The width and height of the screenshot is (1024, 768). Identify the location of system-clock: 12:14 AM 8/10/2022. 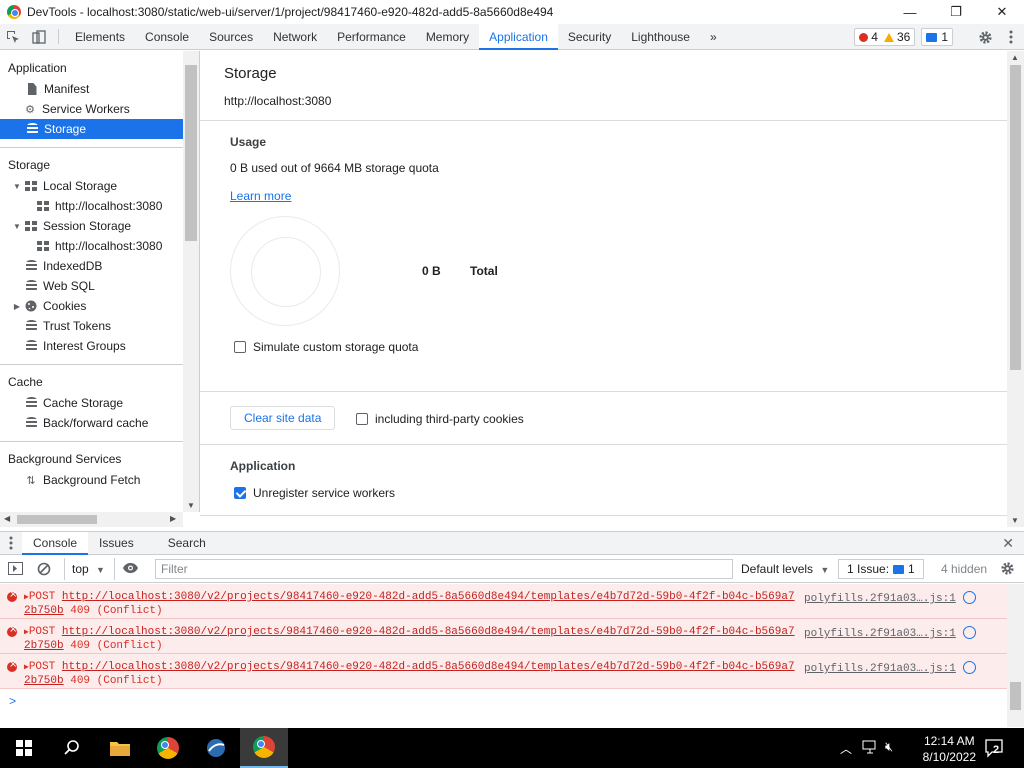
(949, 749).